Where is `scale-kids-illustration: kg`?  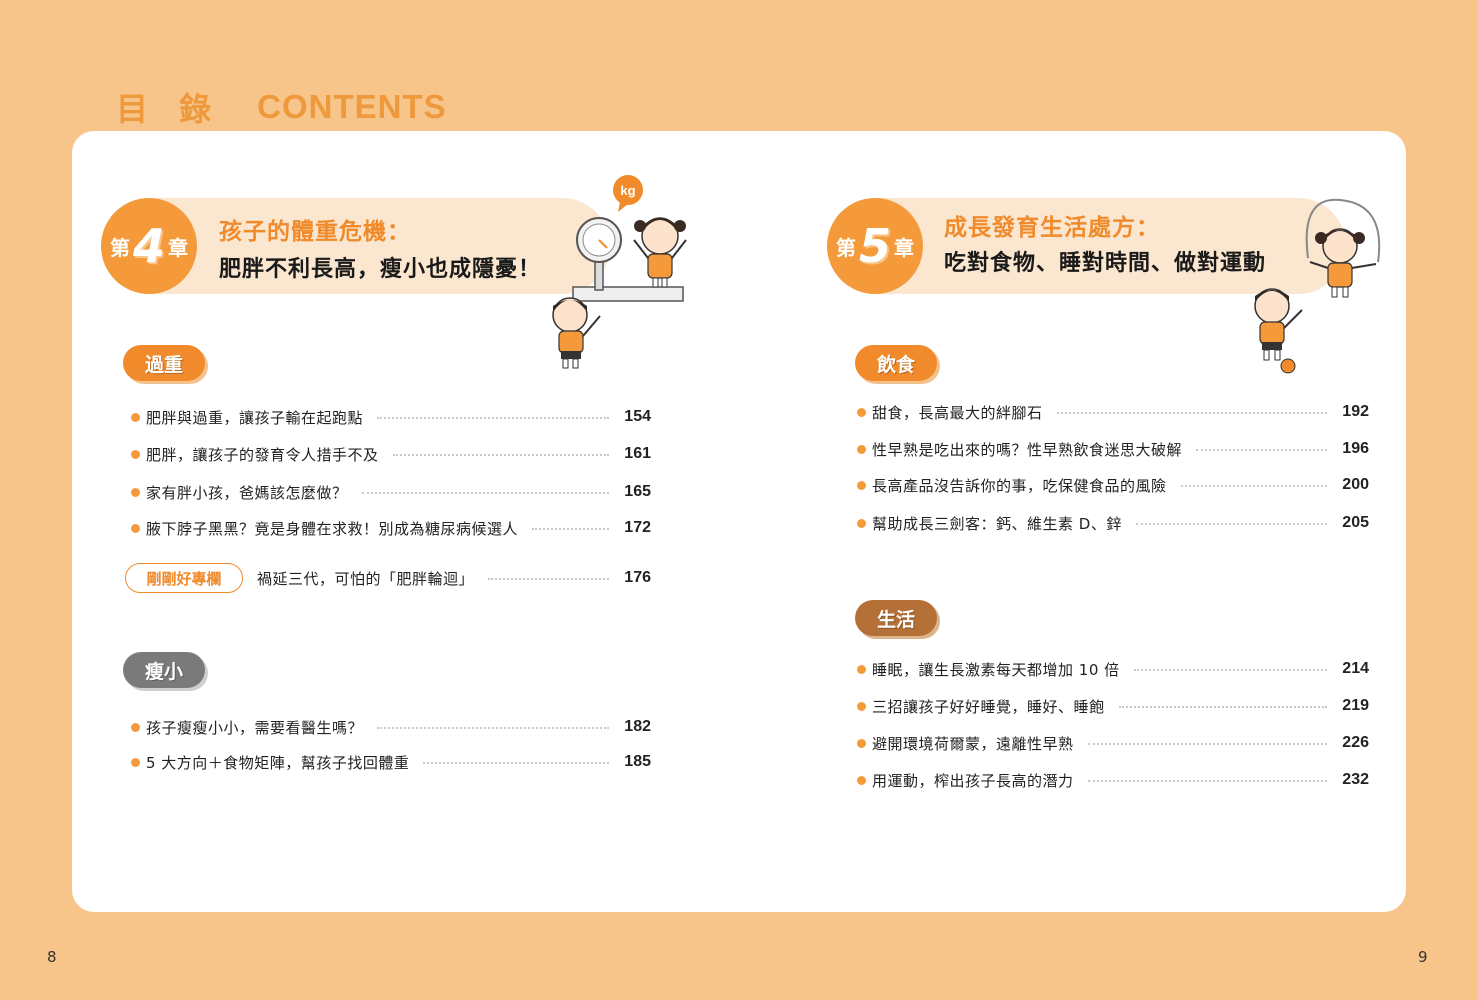
scale-kids-illustration: kg is located at coordinates (619, 272).